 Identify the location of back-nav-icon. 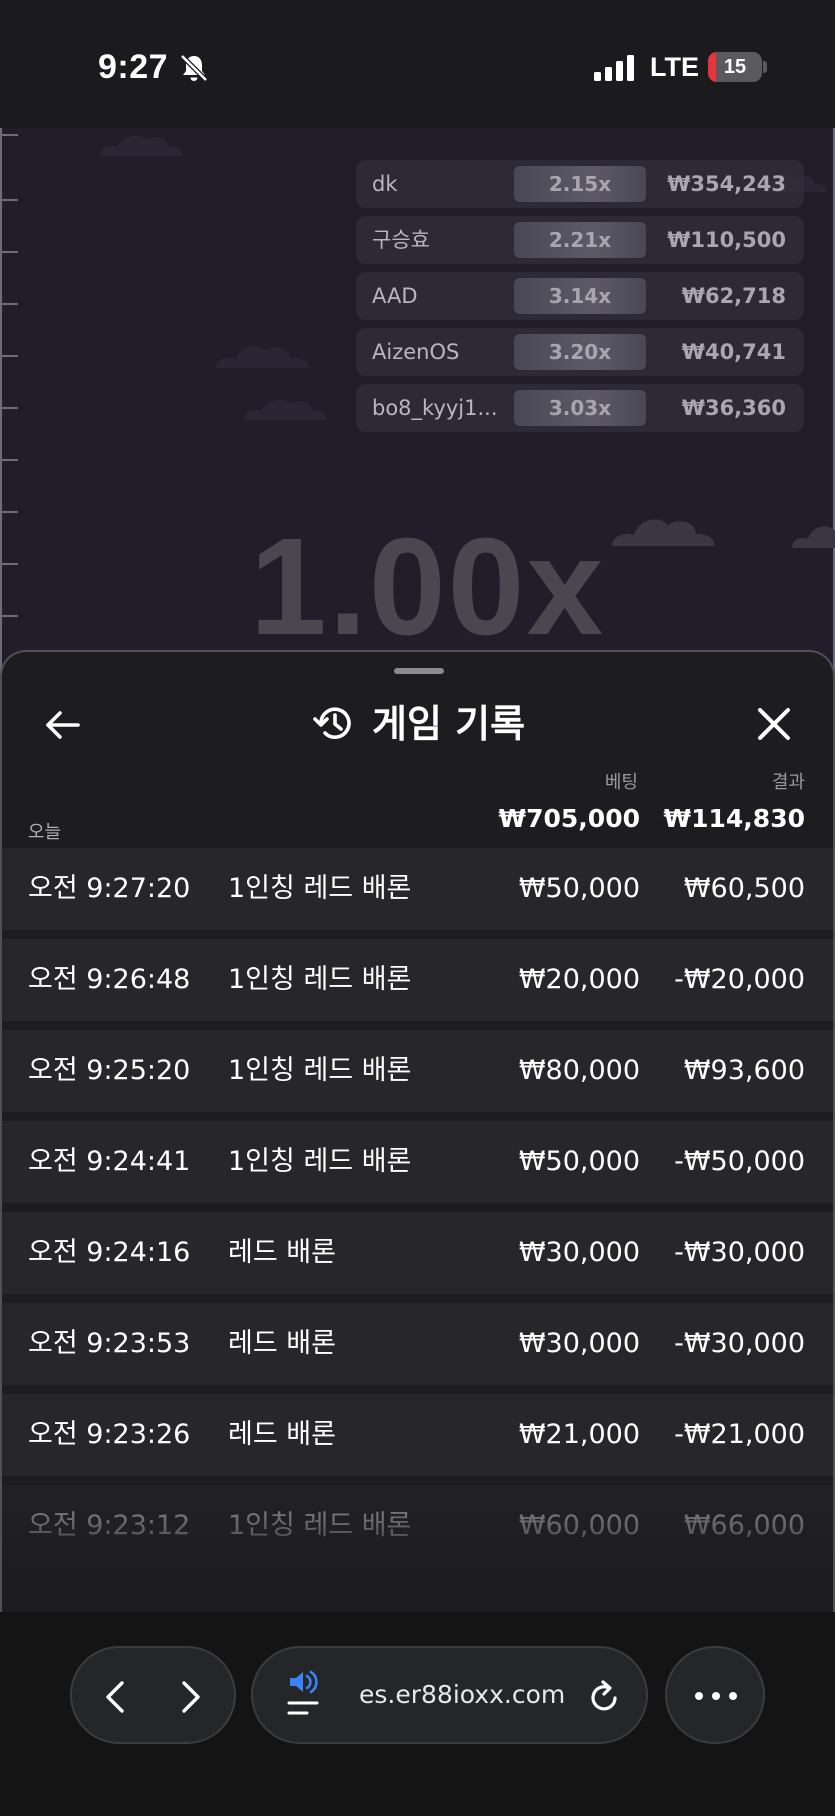
(116, 1697).